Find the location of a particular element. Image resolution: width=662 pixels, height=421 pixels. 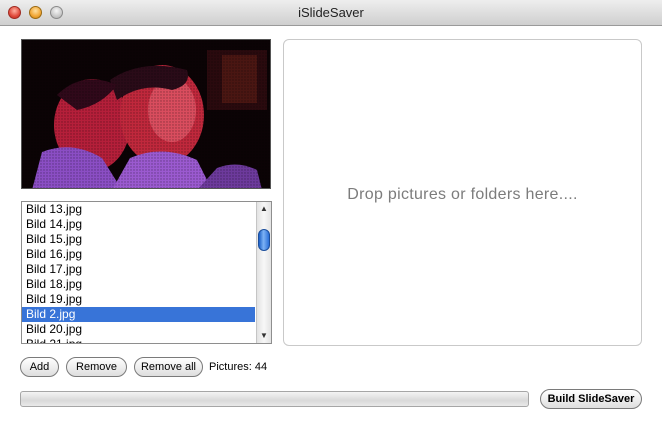

list-scrollbar: ▲ ▼ is located at coordinates (263, 272).